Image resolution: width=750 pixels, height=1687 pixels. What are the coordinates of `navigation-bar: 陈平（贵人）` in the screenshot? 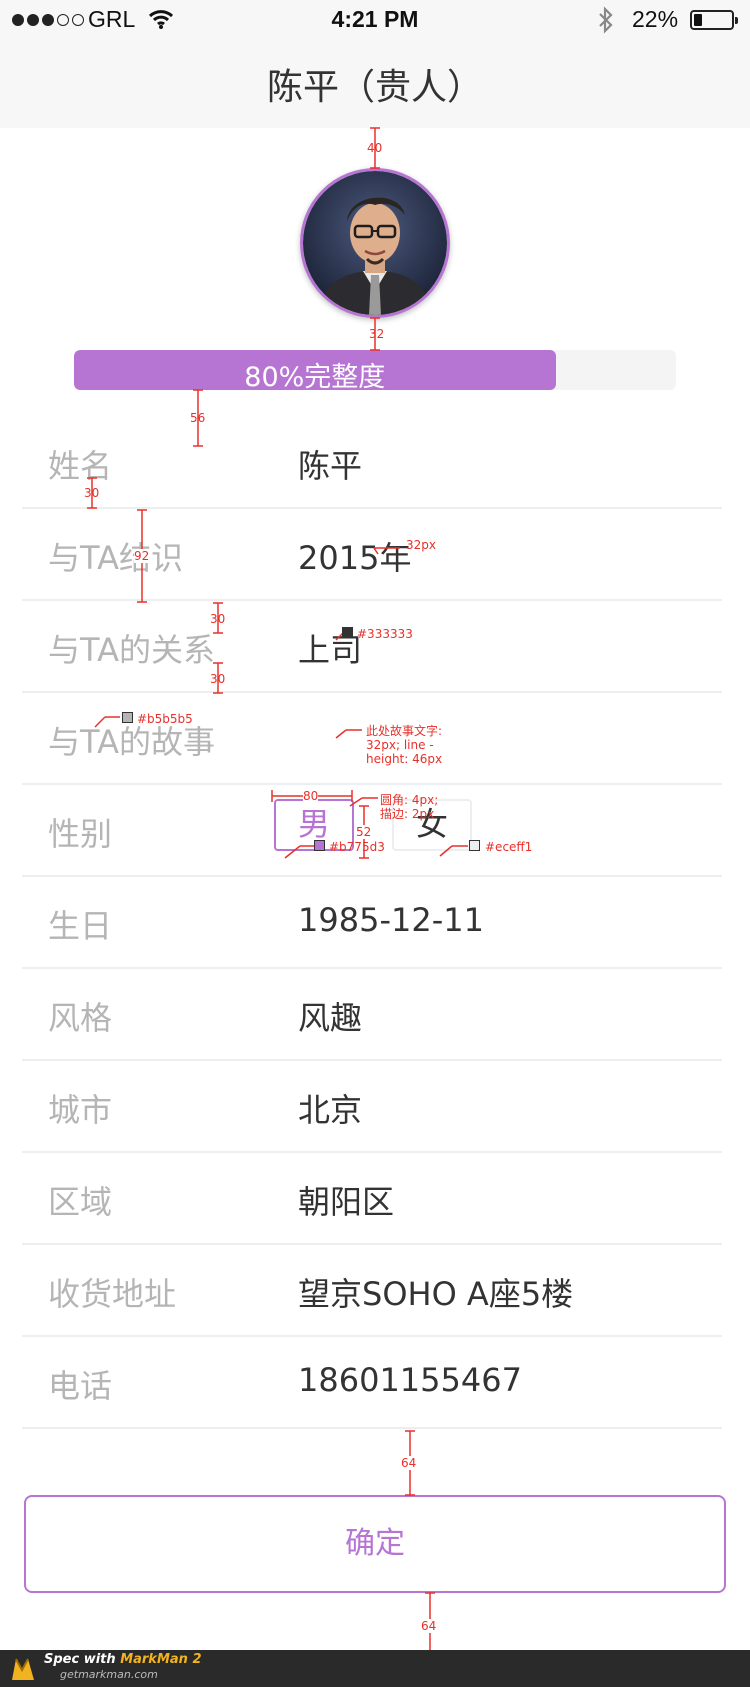 It's located at (375, 84).